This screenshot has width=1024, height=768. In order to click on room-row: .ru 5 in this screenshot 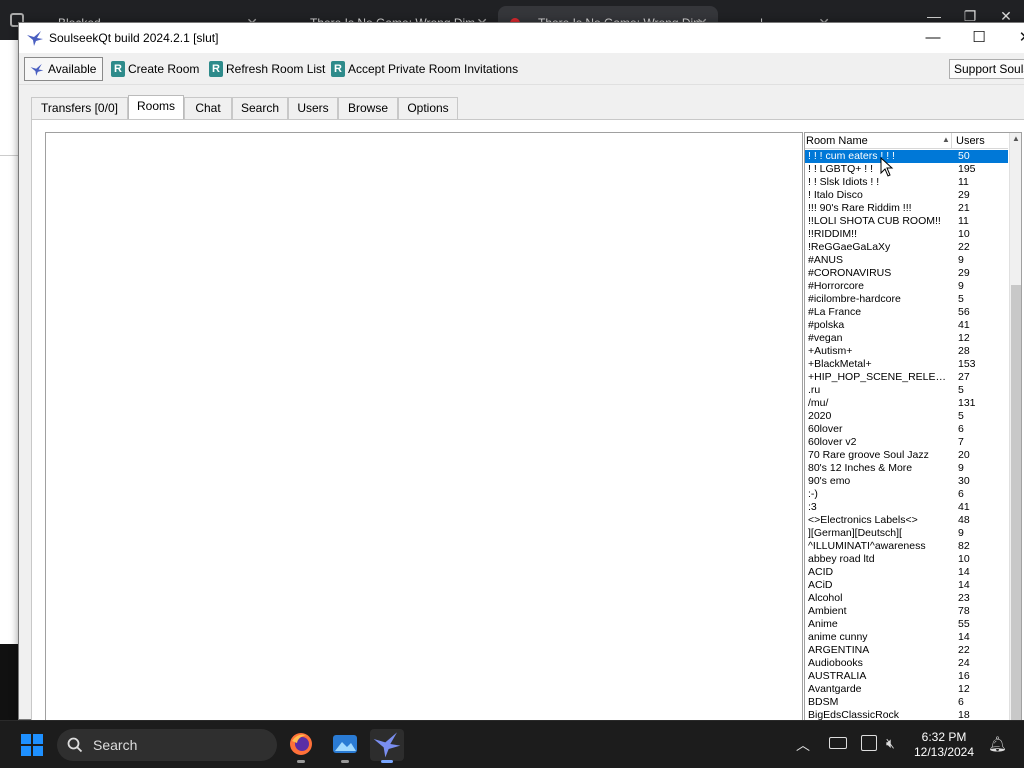, I will do `click(906, 390)`.